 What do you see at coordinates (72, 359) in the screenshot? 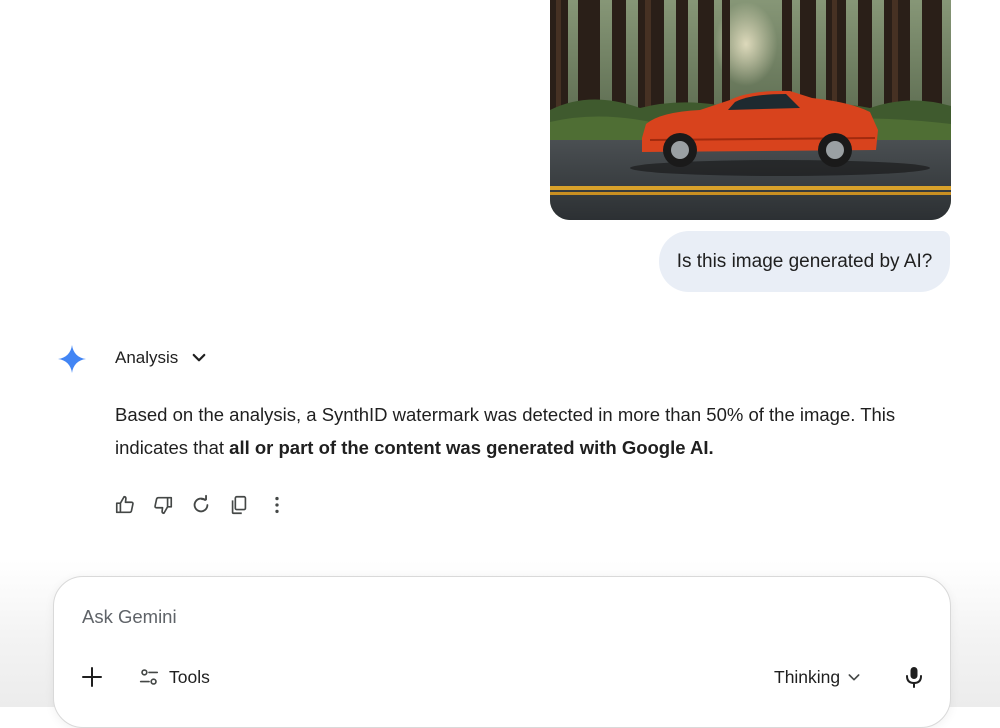
I see `gemini-star-icon` at bounding box center [72, 359].